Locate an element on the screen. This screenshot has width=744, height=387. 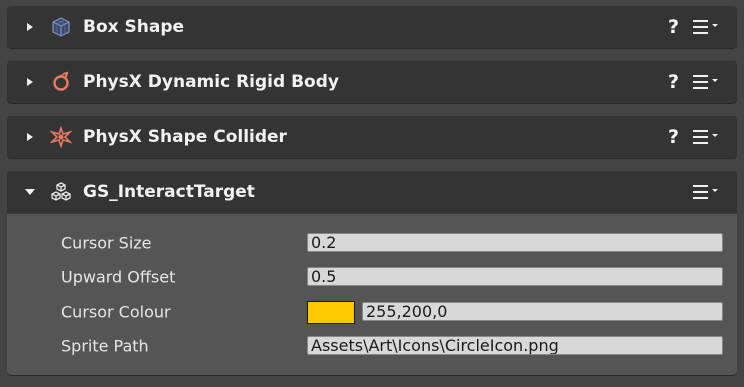
collapse-arrow-icon is located at coordinates (30, 192).